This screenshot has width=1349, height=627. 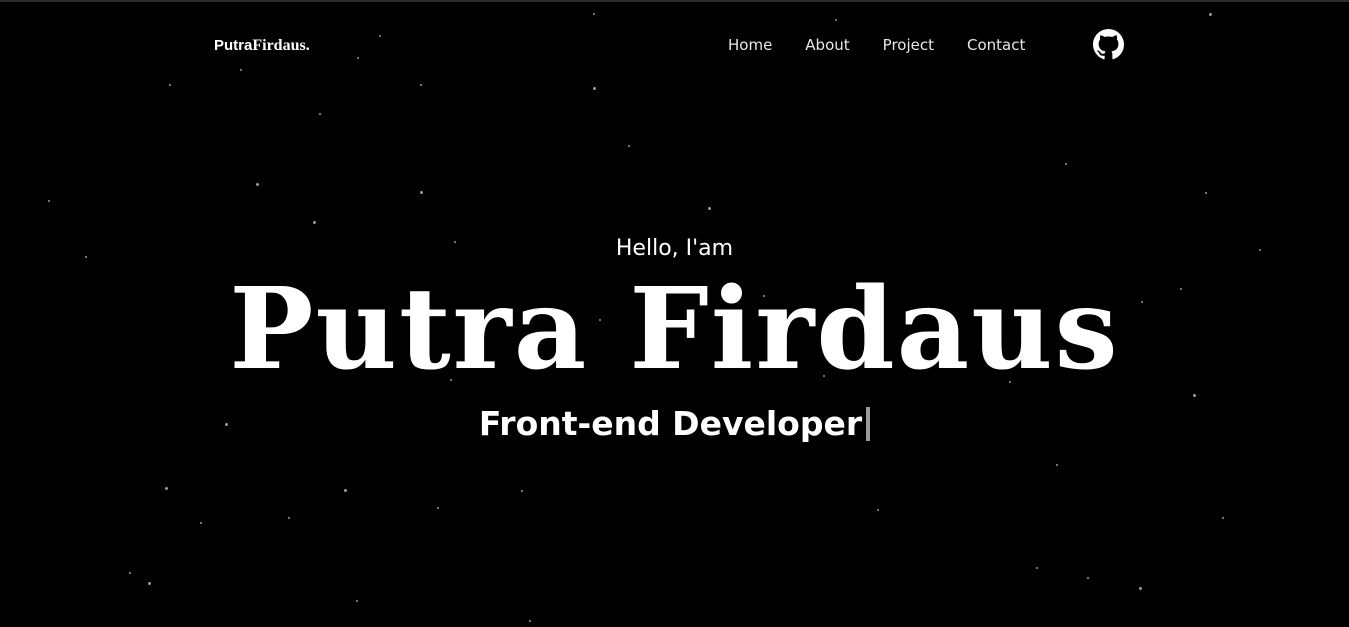 What do you see at coordinates (674, 248) in the screenshot?
I see `hero-greeting: Hello, I'am` at bounding box center [674, 248].